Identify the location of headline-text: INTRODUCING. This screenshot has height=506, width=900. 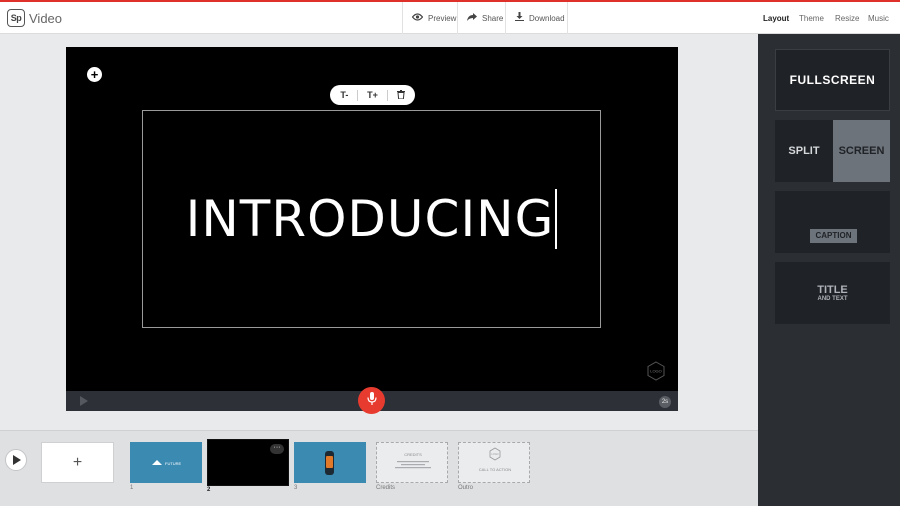
(372, 219).